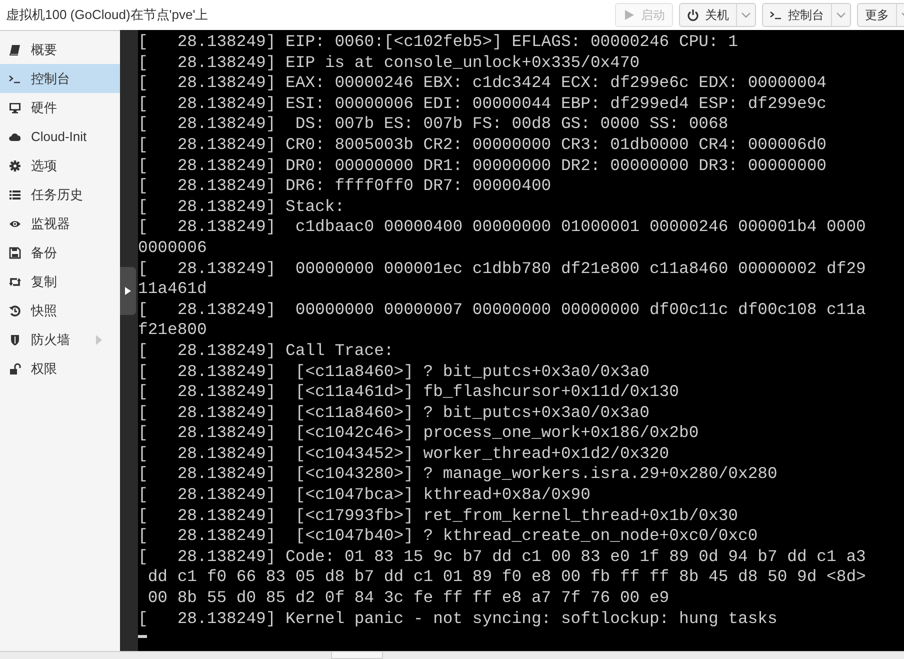 The height and width of the screenshot is (659, 904). What do you see at coordinates (502, 310) in the screenshot?
I see `console-line: [ 28.138249] 00000000 00000007 00000000 00000000 df00c11c df00c108 c11a` at bounding box center [502, 310].